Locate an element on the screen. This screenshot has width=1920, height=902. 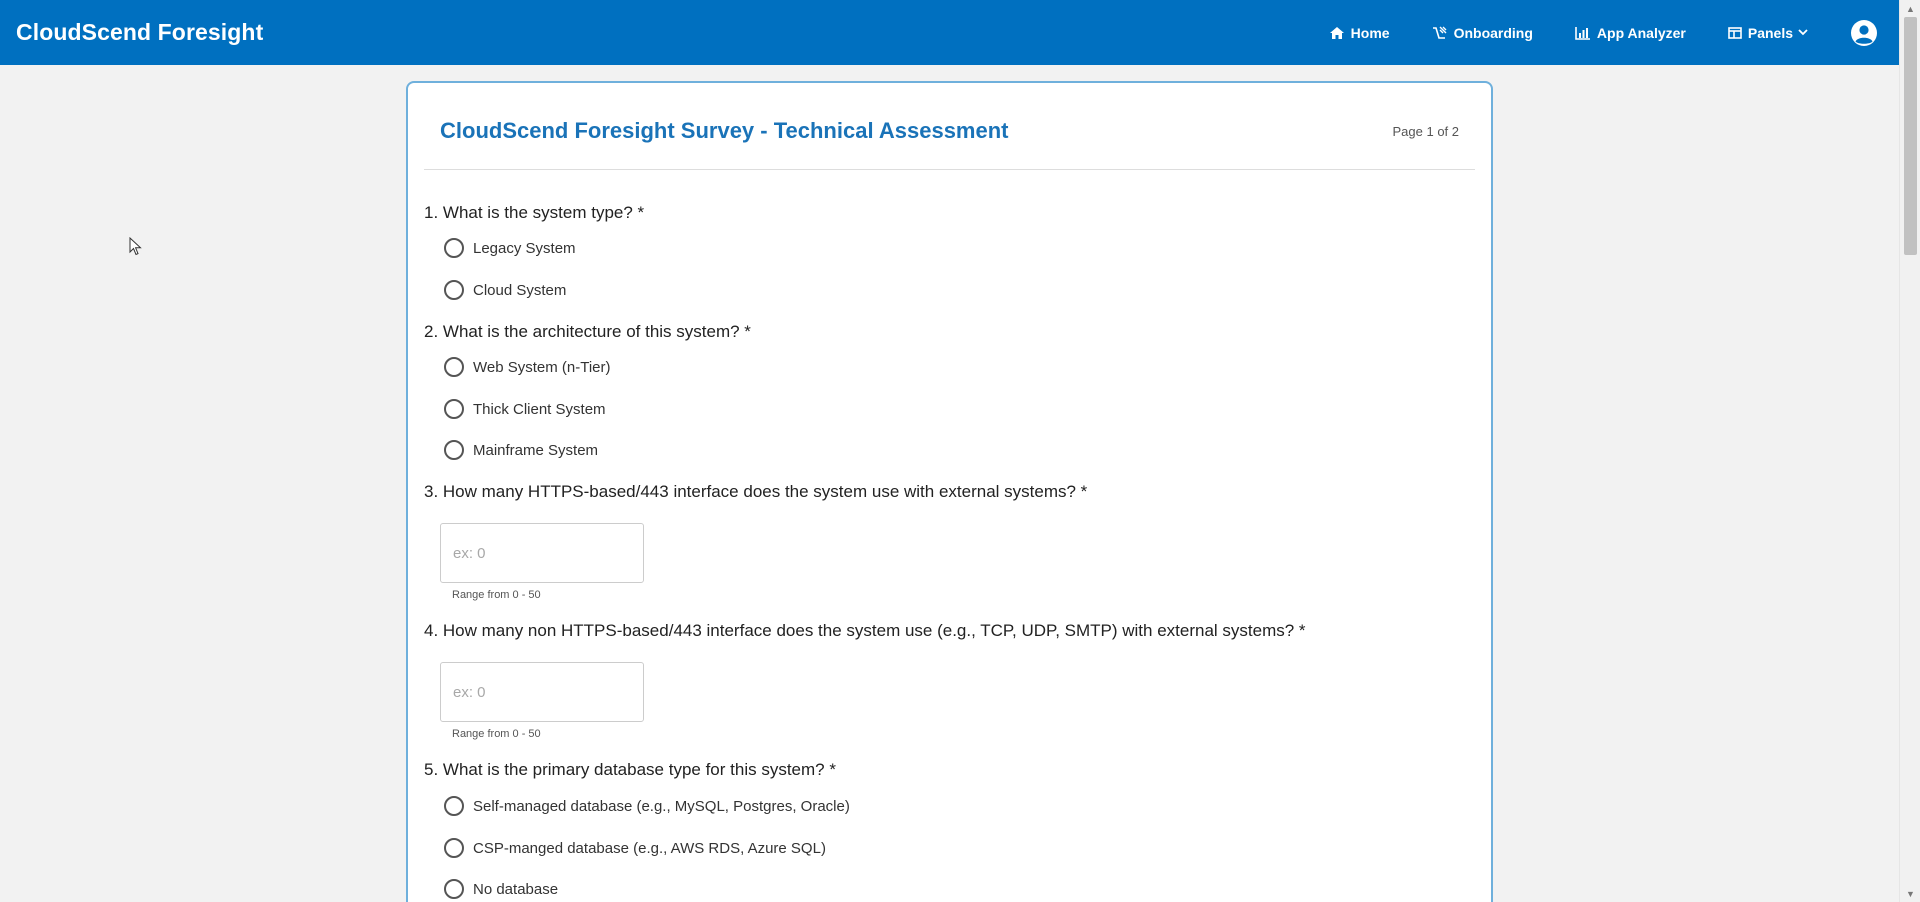
nav-onboarding: Onboarding is located at coordinates (1482, 33).